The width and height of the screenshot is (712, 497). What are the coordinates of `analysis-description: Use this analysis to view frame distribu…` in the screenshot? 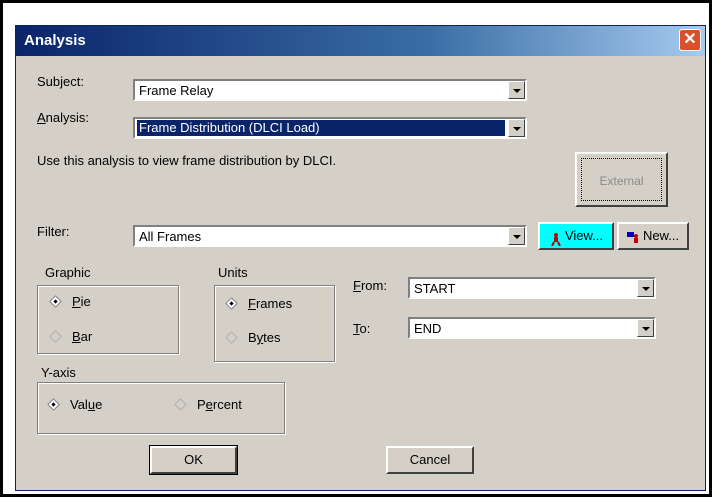 It's located at (187, 160).